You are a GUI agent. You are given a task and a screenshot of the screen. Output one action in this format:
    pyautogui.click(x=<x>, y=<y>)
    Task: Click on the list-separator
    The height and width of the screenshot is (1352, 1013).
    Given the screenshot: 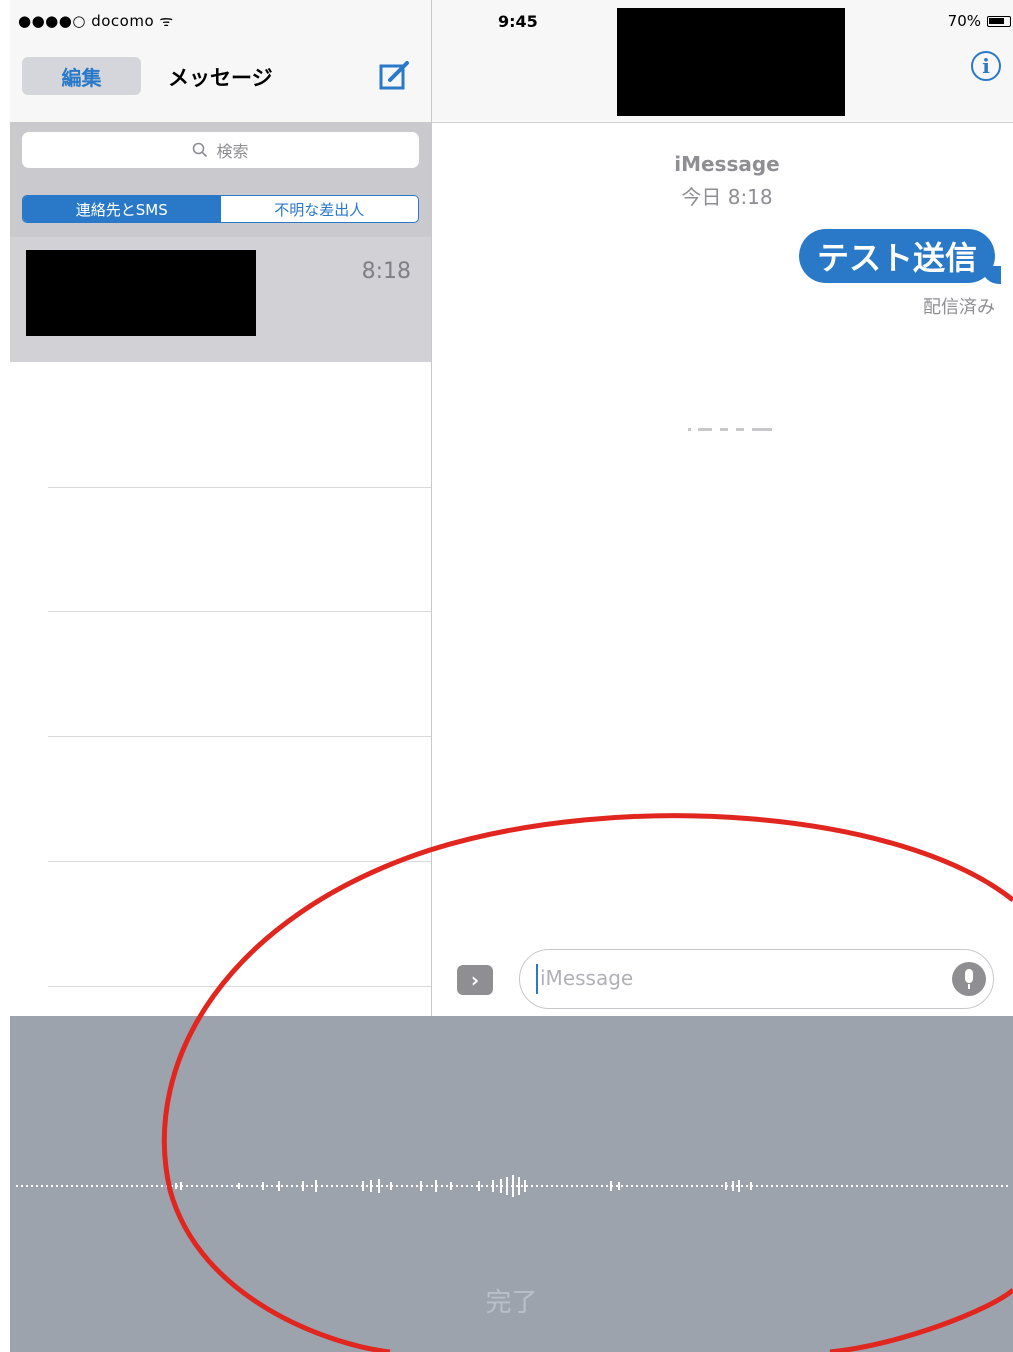 What is the action you would take?
    pyautogui.click(x=239, y=736)
    